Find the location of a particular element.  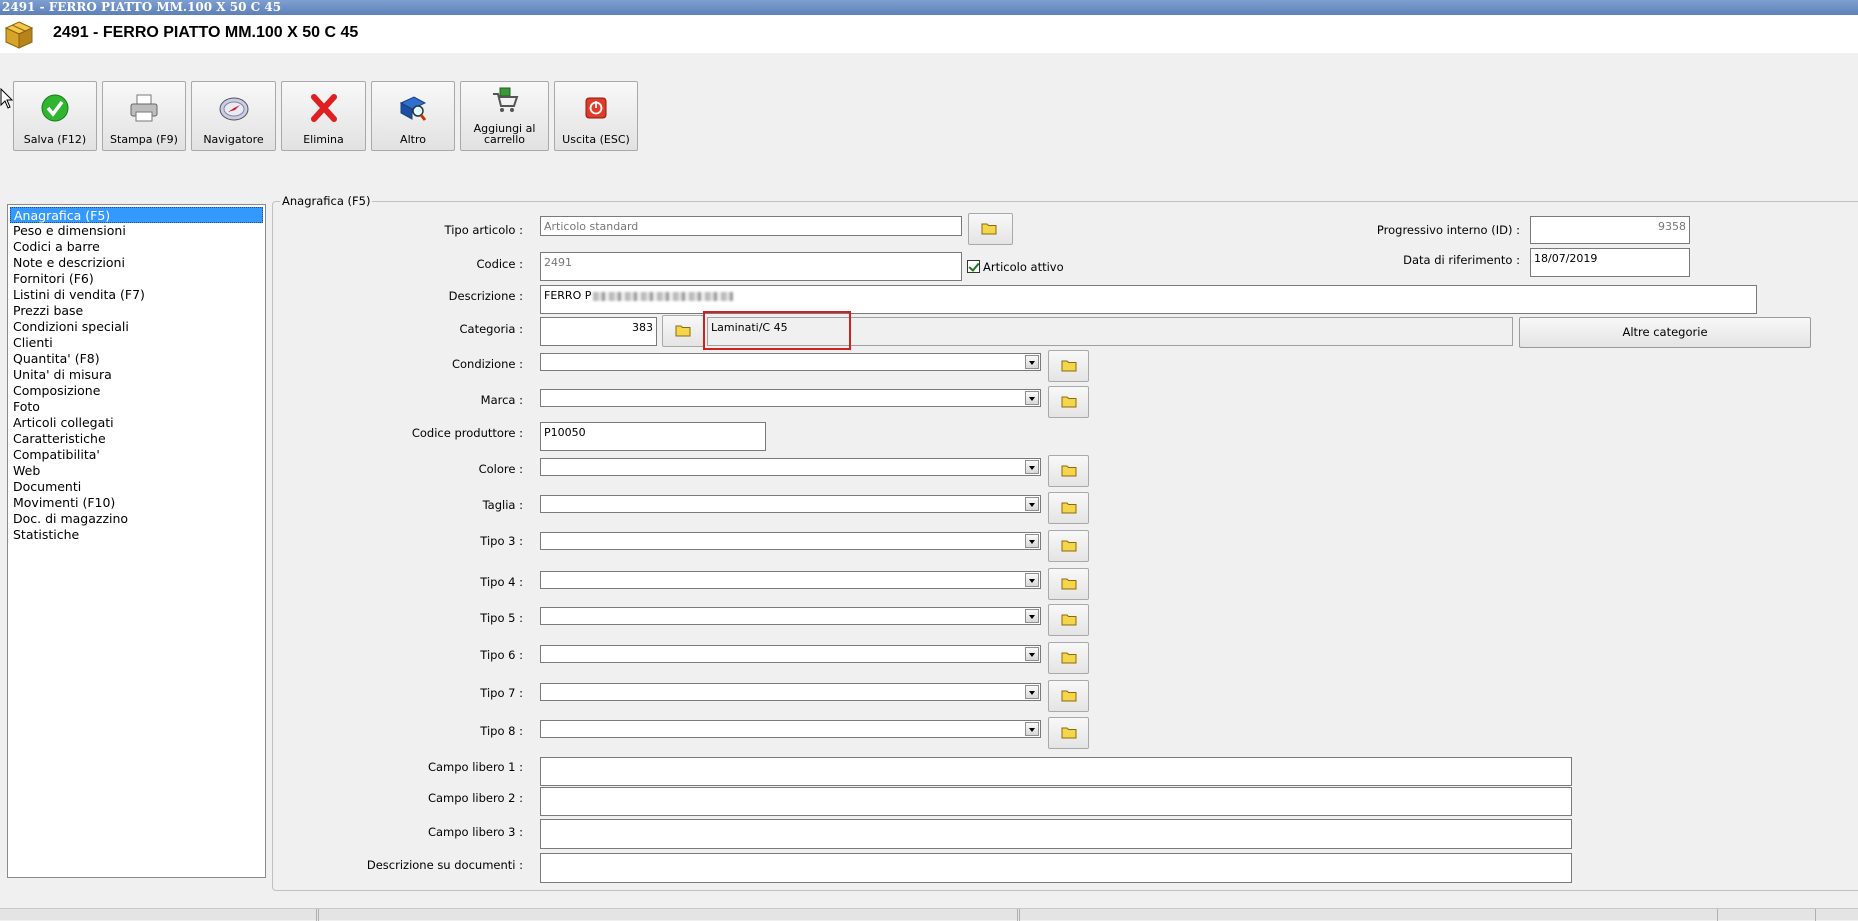

categoria-label: Categoria : is located at coordinates (491, 329).